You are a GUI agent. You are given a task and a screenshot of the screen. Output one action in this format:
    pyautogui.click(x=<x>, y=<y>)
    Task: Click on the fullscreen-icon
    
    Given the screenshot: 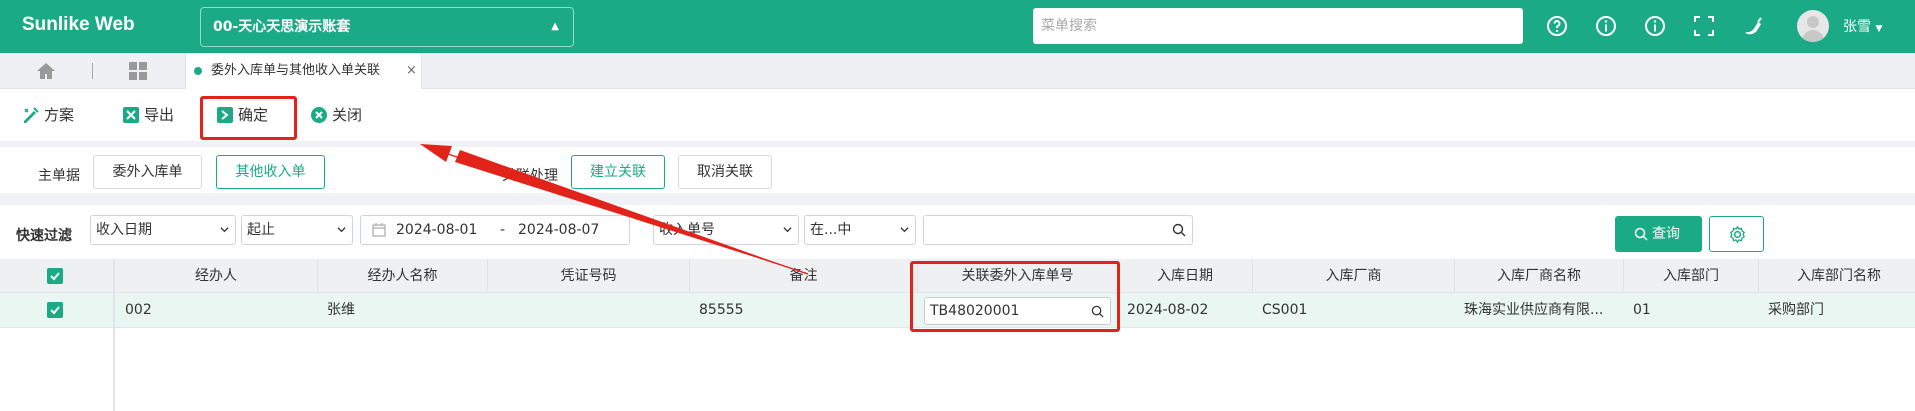 What is the action you would take?
    pyautogui.click(x=1704, y=26)
    